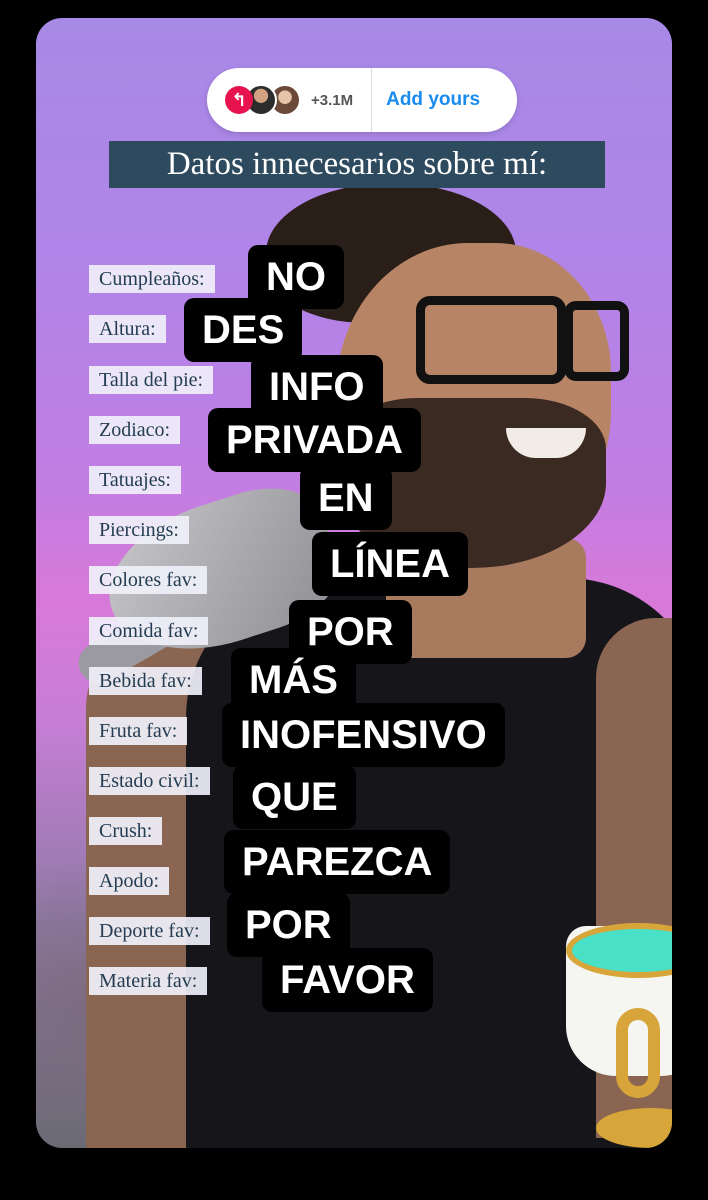  Describe the element at coordinates (145, 681) in the screenshot. I see `label-bebida-fav: Bebida fav:` at that location.